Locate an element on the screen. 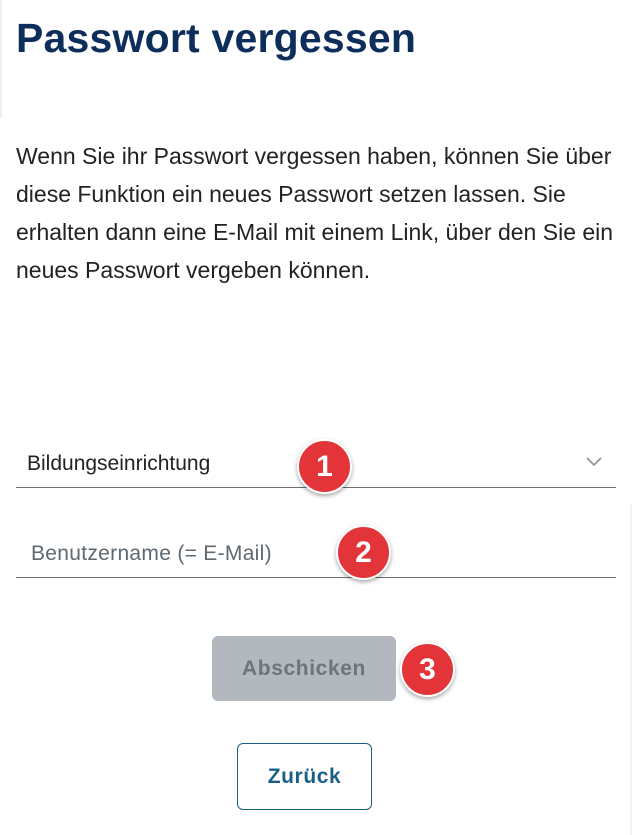 The height and width of the screenshot is (835, 632). back-button: Zurück is located at coordinates (304, 776).